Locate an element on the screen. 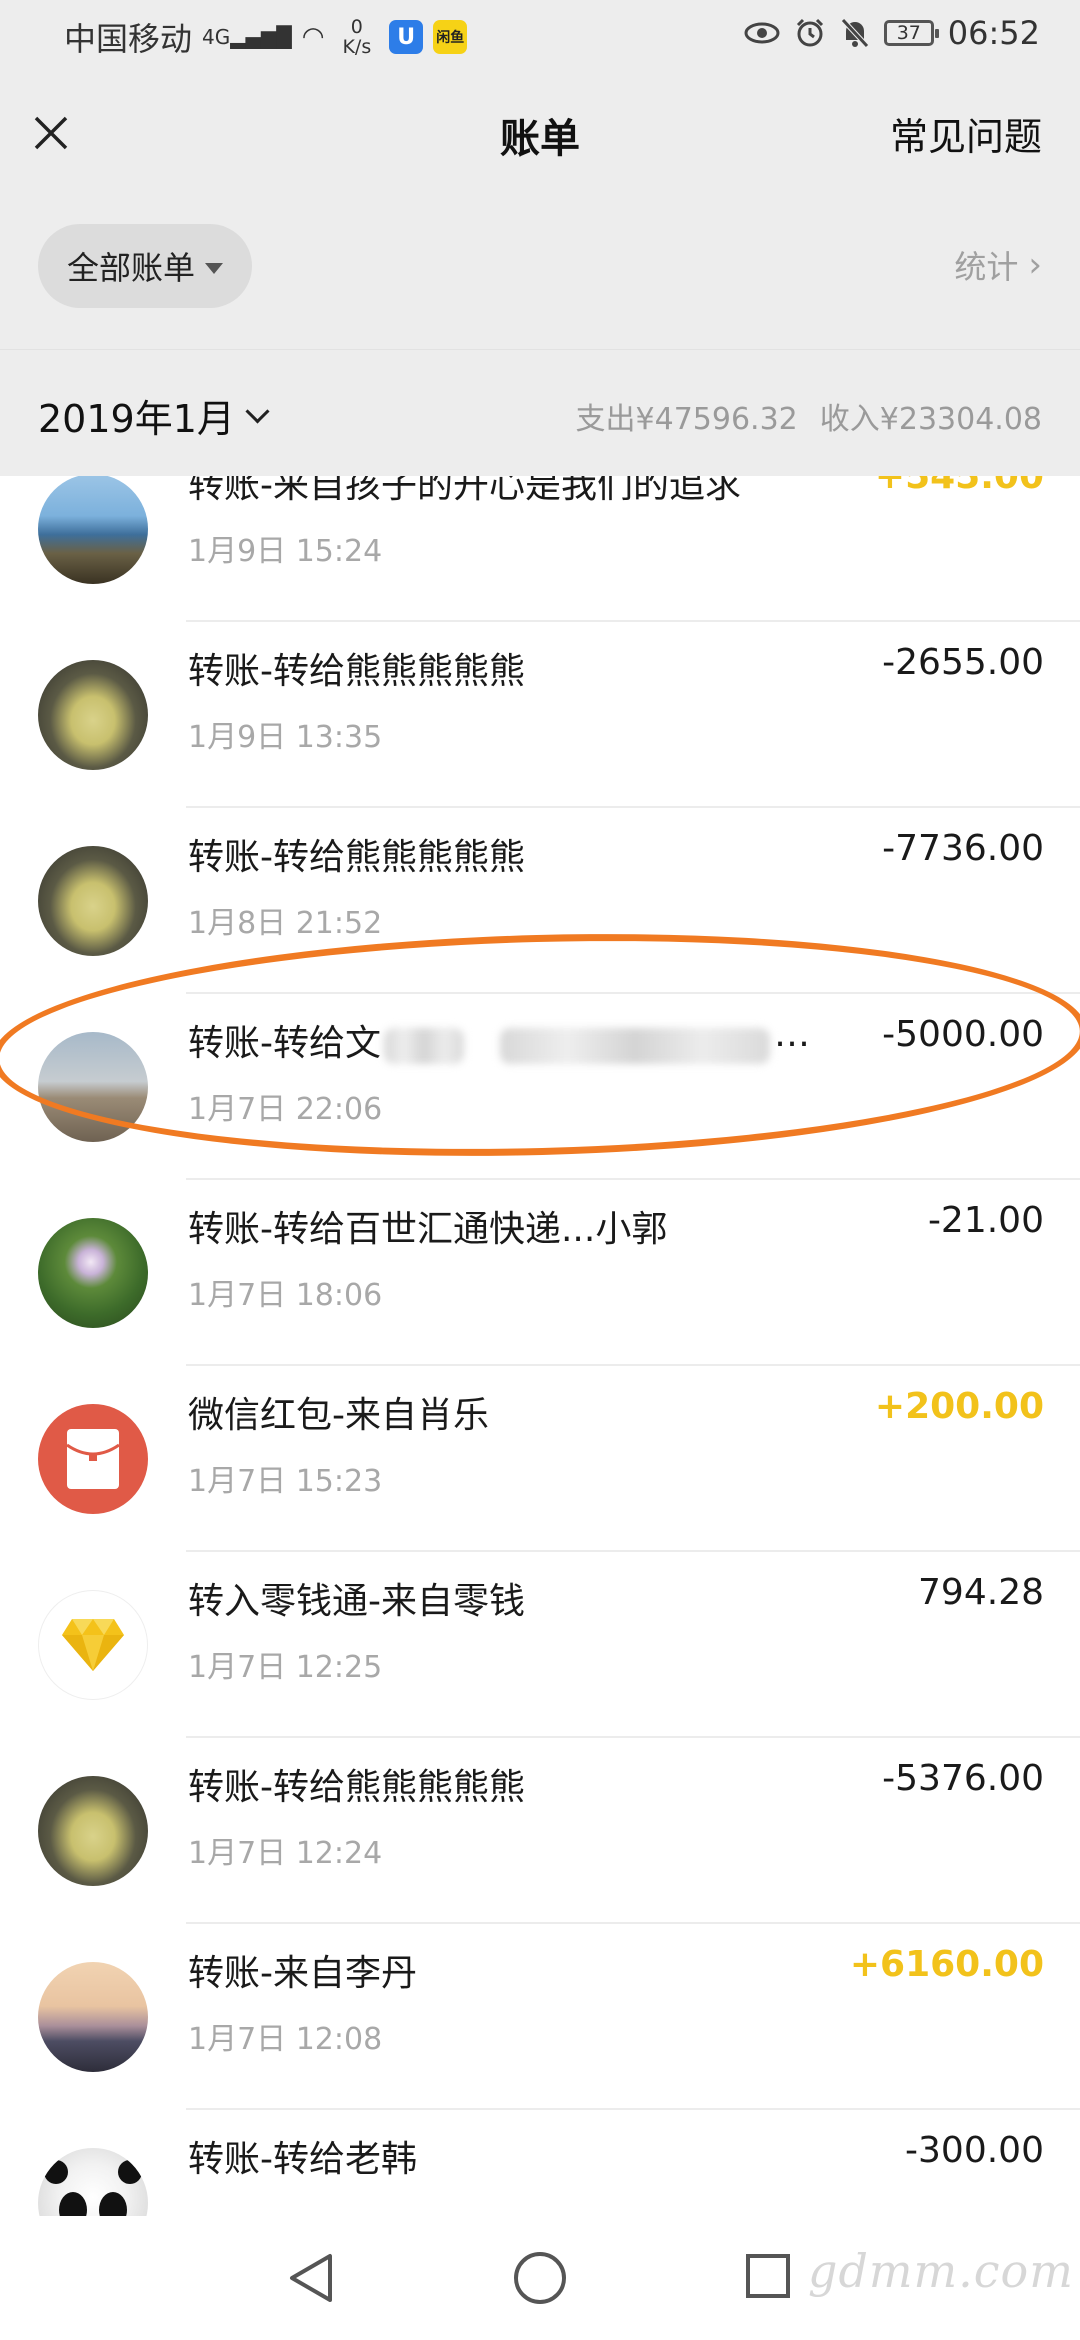 The height and width of the screenshot is (2340, 1080). transaction-amount: -5000.00 is located at coordinates (963, 1034).